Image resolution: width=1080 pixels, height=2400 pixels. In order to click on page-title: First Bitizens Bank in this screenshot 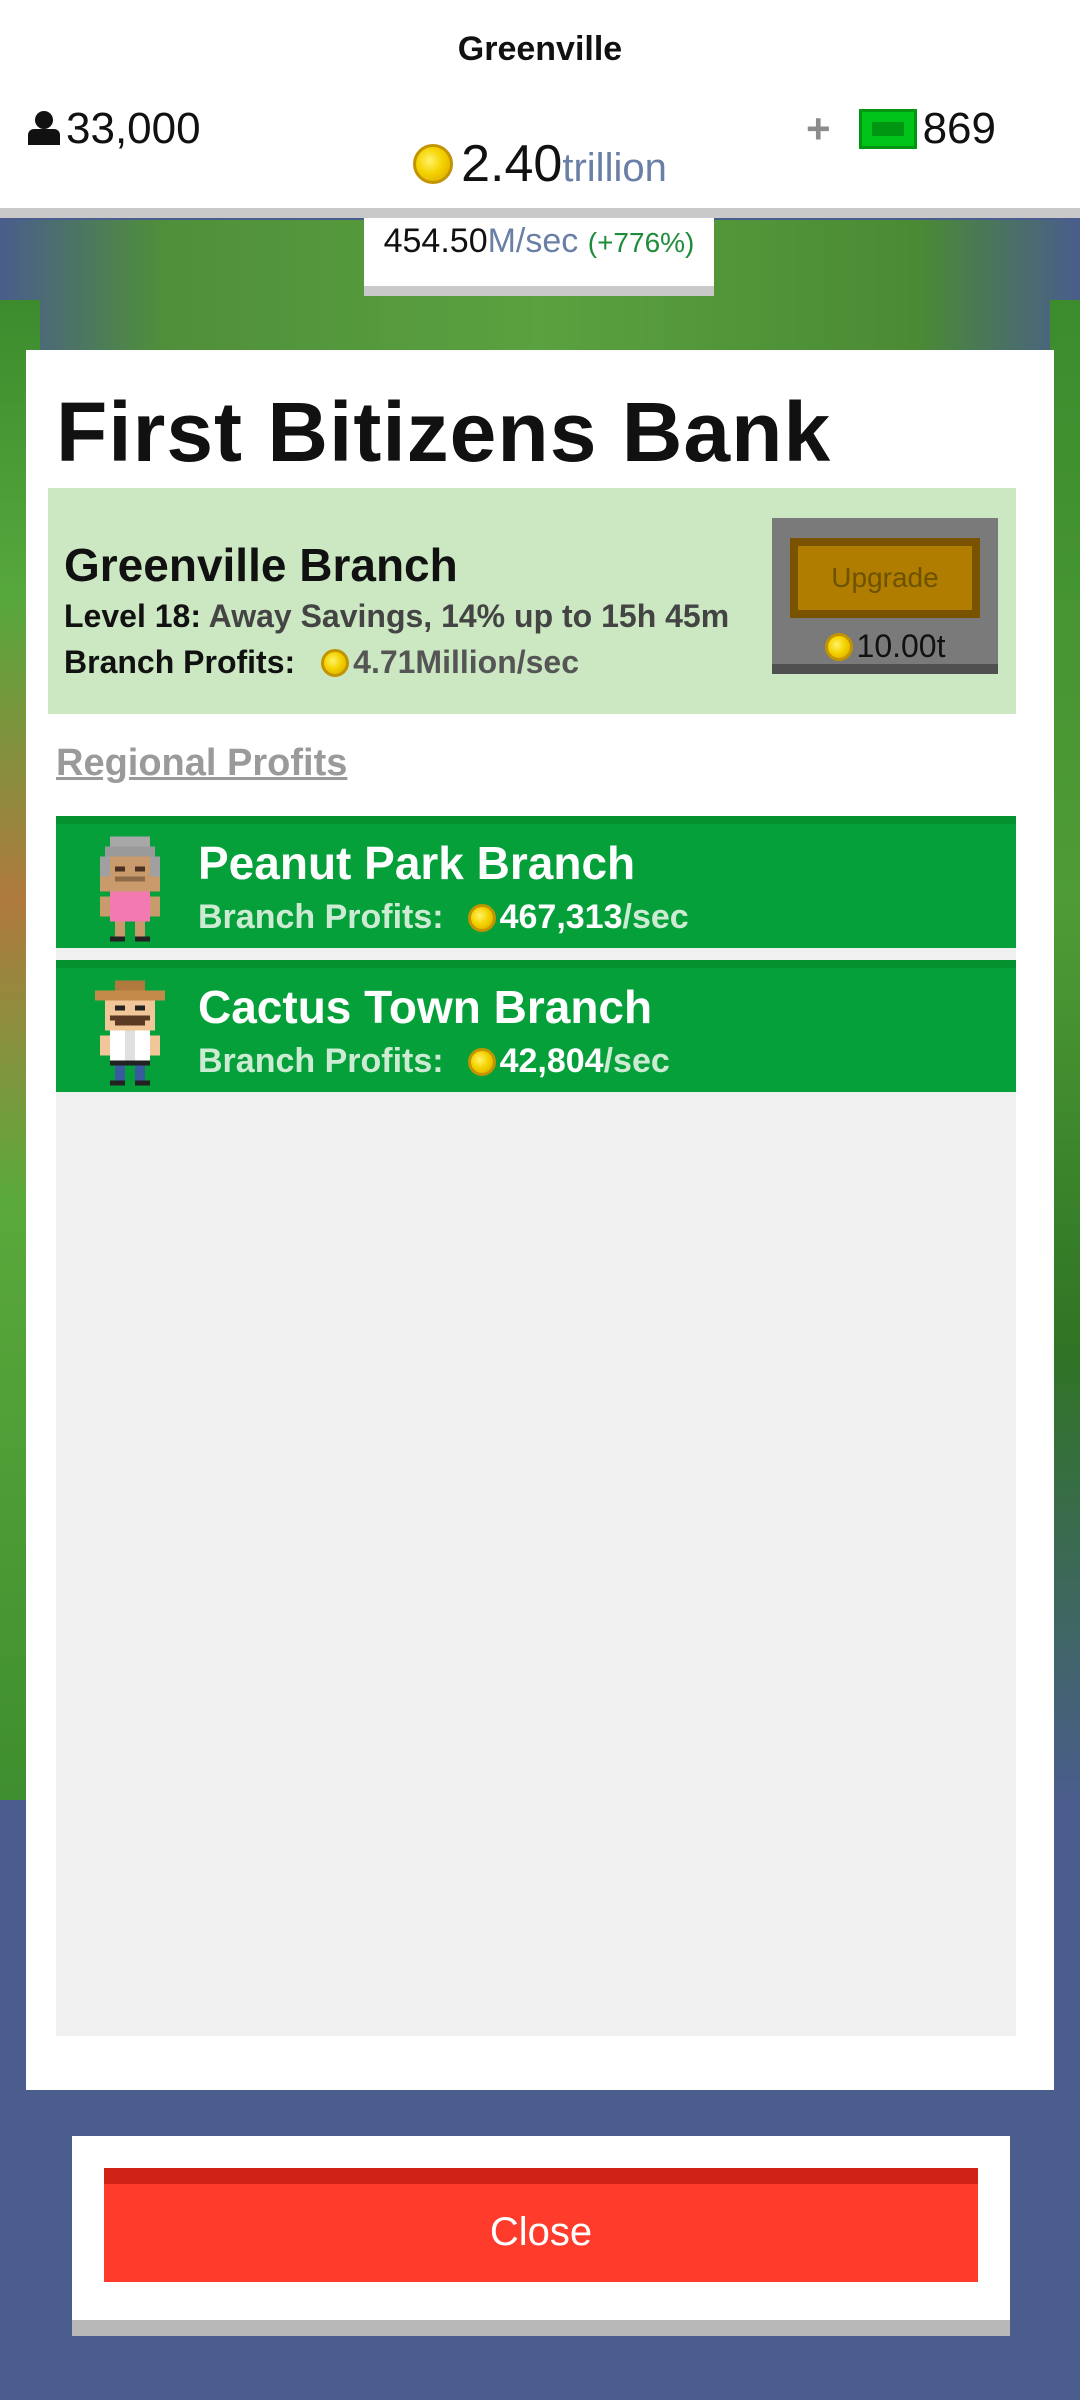, I will do `click(444, 432)`.